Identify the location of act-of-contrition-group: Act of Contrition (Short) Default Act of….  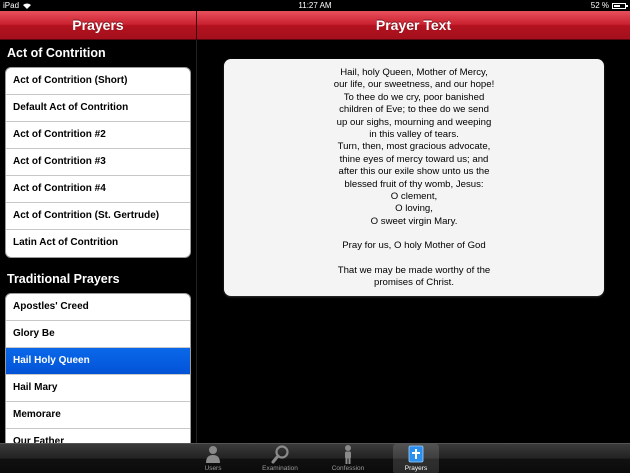
(98, 162).